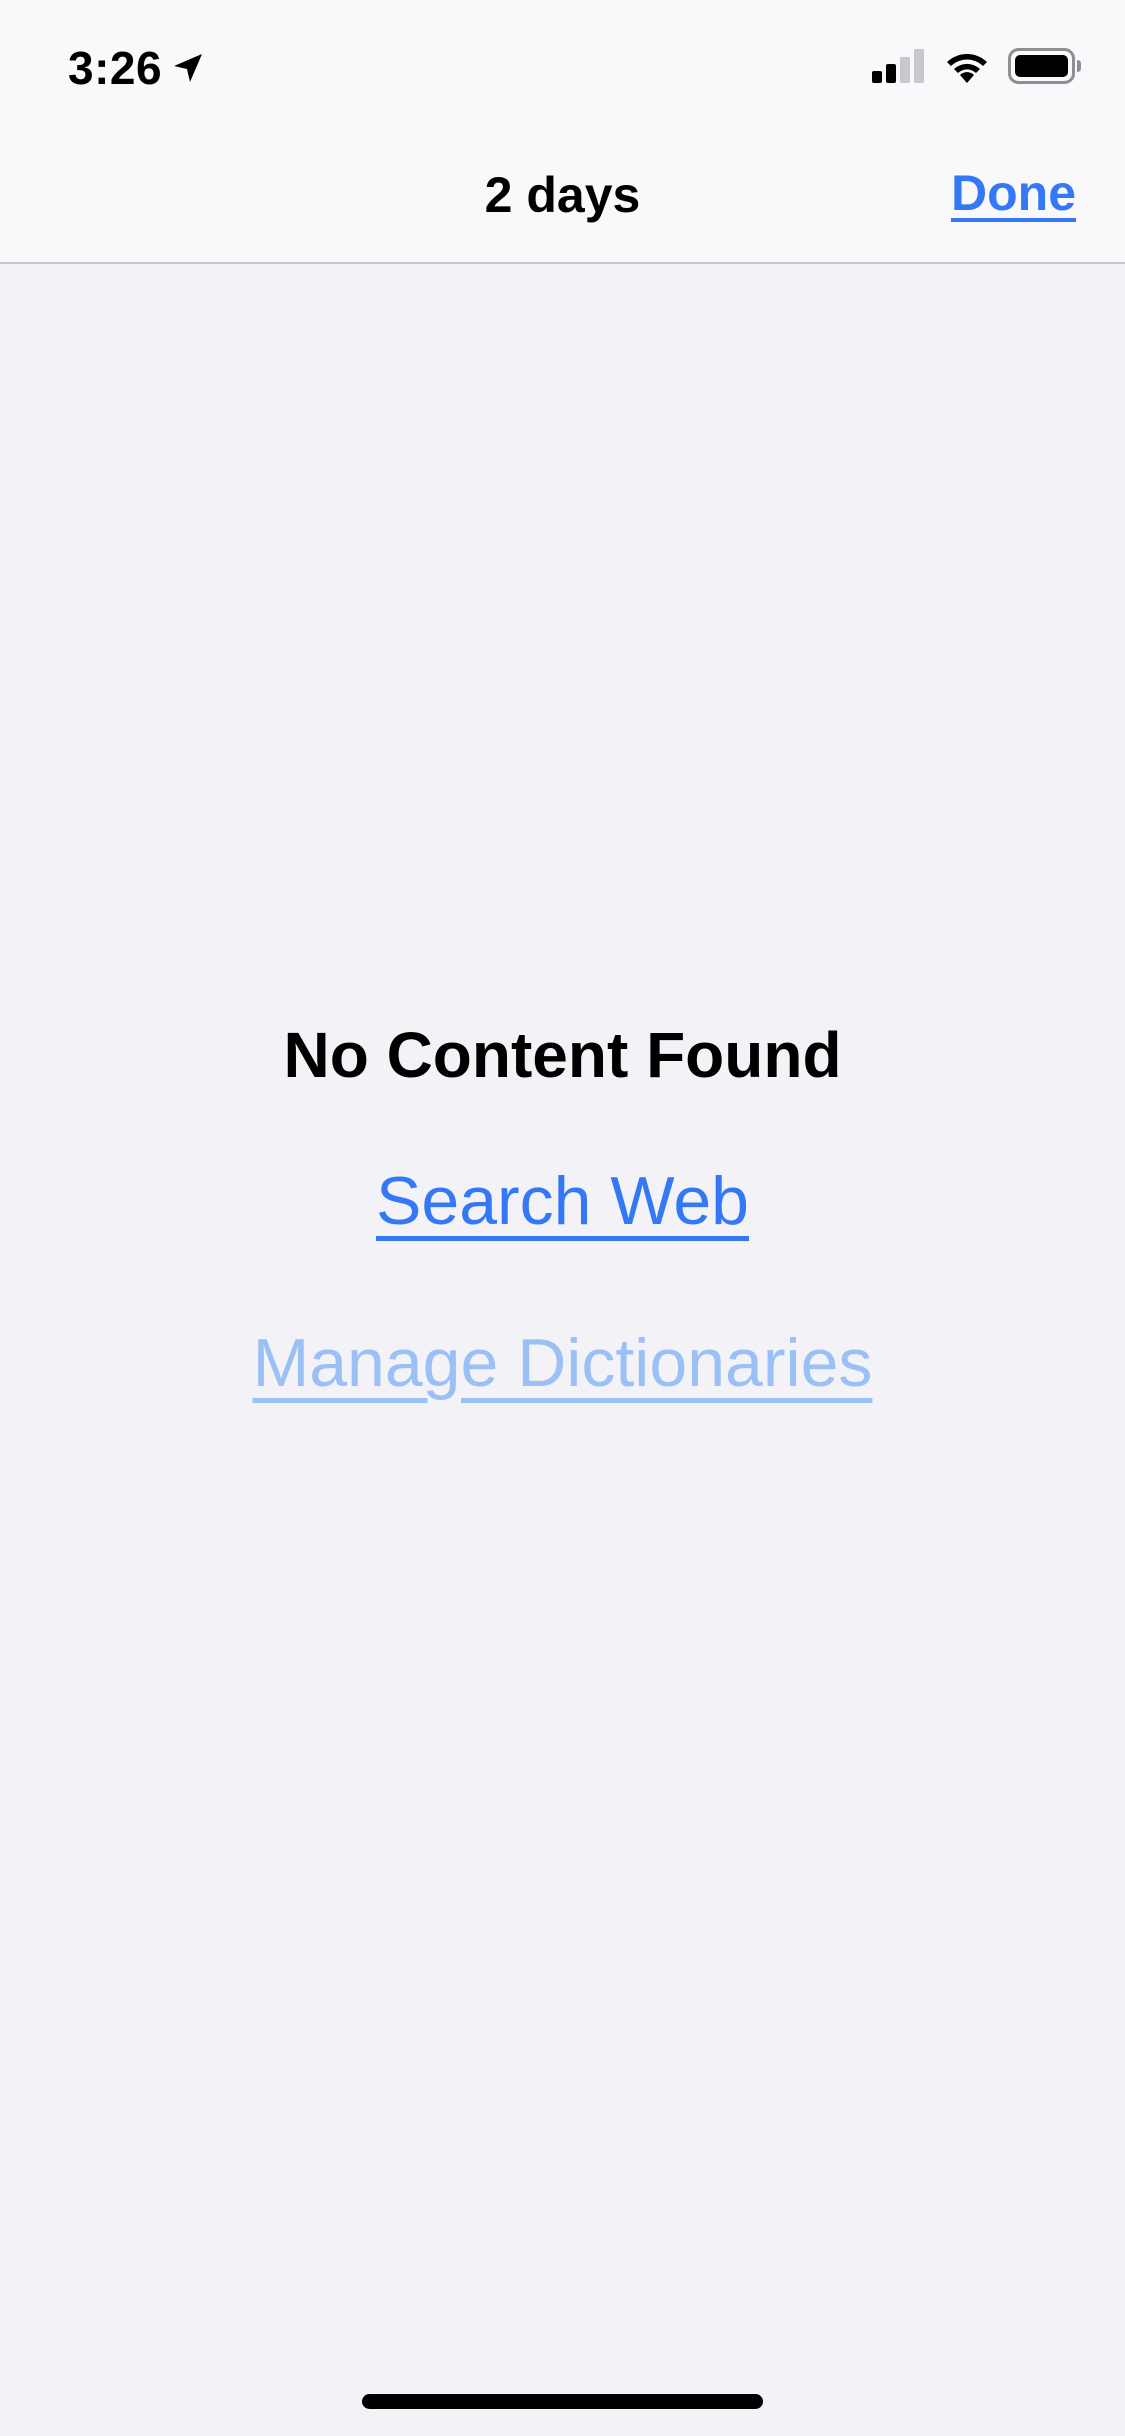 Image resolution: width=1125 pixels, height=2436 pixels. Describe the element at coordinates (562, 1201) in the screenshot. I see `search-web-link: Search Web` at that location.